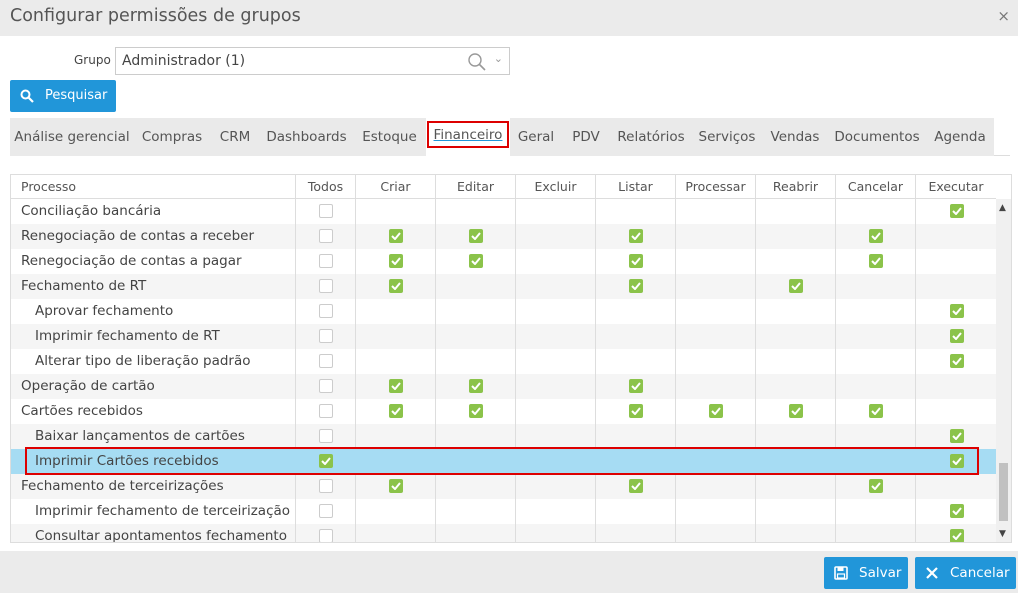 Image resolution: width=1018 pixels, height=593 pixels. Describe the element at coordinates (586, 137) in the screenshot. I see `tab-pdv: PDV` at that location.